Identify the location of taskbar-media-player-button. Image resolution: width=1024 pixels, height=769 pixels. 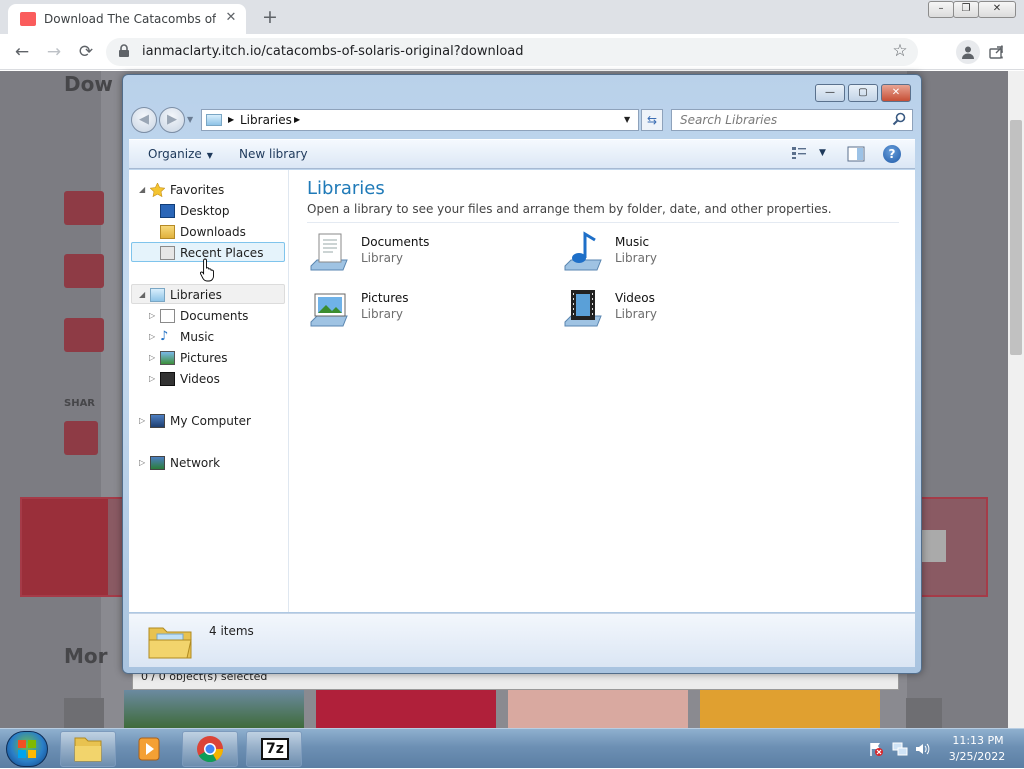
(150, 749).